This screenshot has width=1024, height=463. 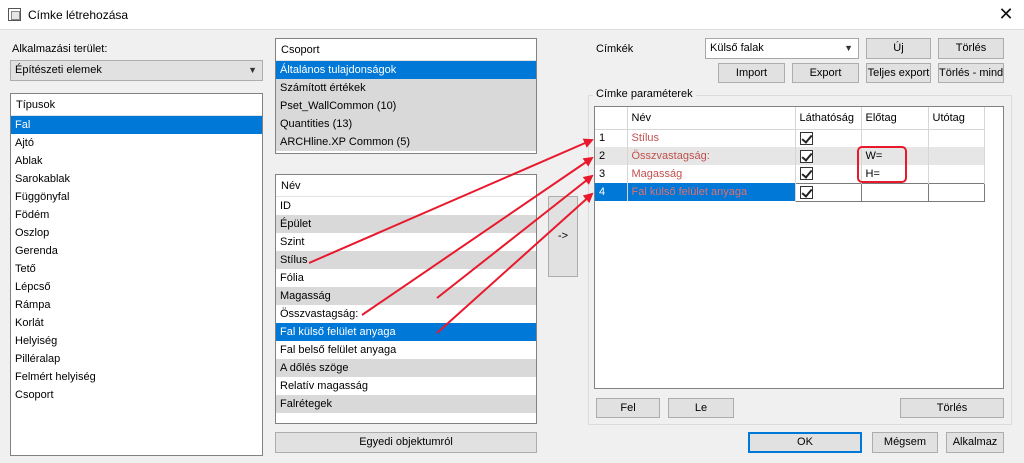 What do you see at coordinates (406, 368) in the screenshot?
I see `name-list-item: A dőlés szöge` at bounding box center [406, 368].